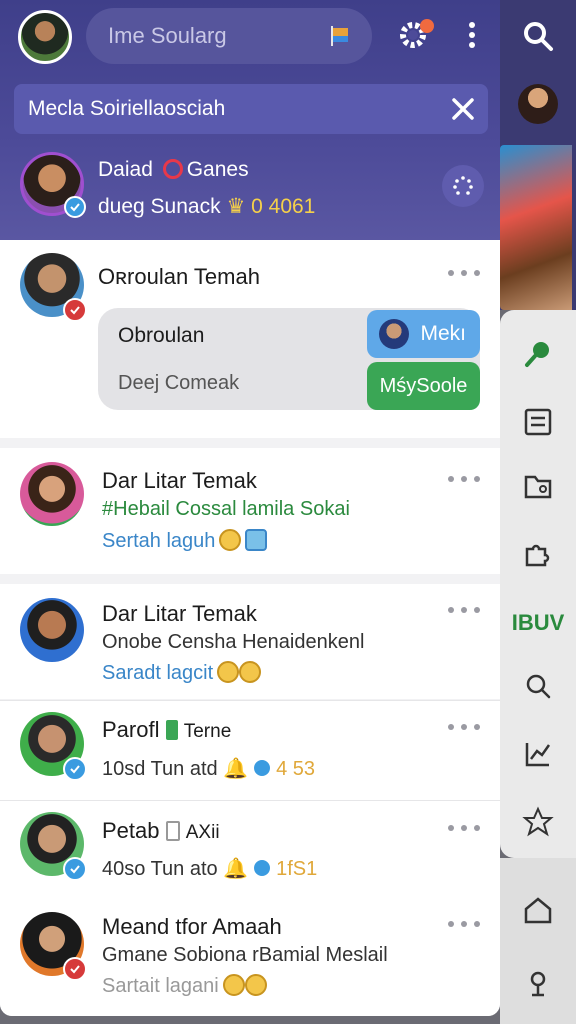 This screenshot has width=576, height=1024. I want to click on bubble-name: Obroulan, so click(161, 335).